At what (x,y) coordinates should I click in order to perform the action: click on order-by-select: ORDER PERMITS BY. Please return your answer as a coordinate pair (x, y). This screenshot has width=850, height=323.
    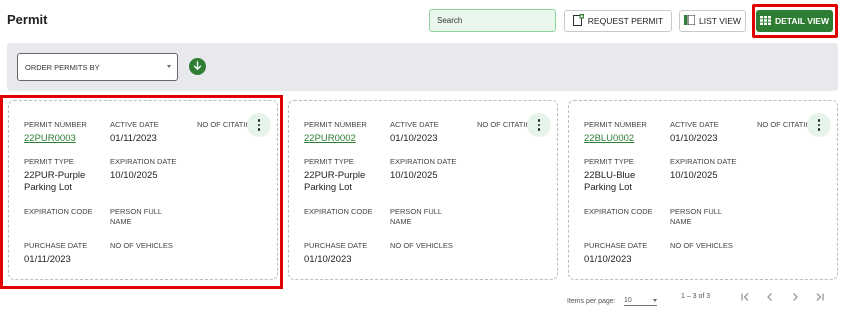
    Looking at the image, I should click on (97, 67).